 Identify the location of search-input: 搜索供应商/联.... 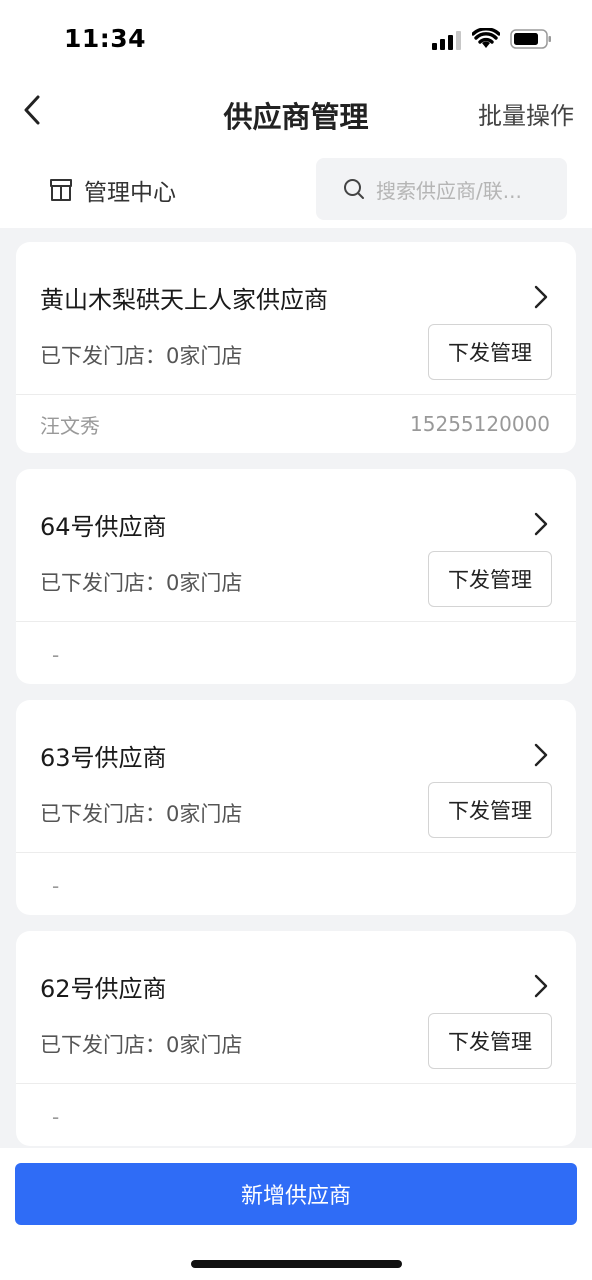
(441, 189).